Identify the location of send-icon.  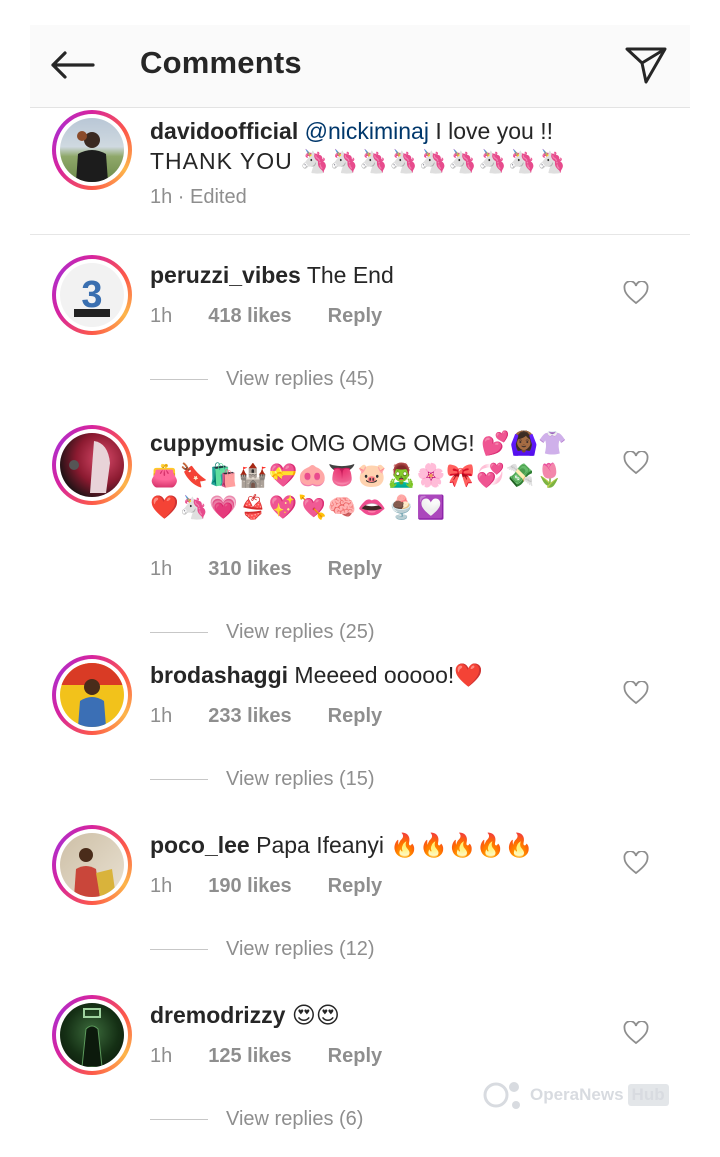
(646, 65).